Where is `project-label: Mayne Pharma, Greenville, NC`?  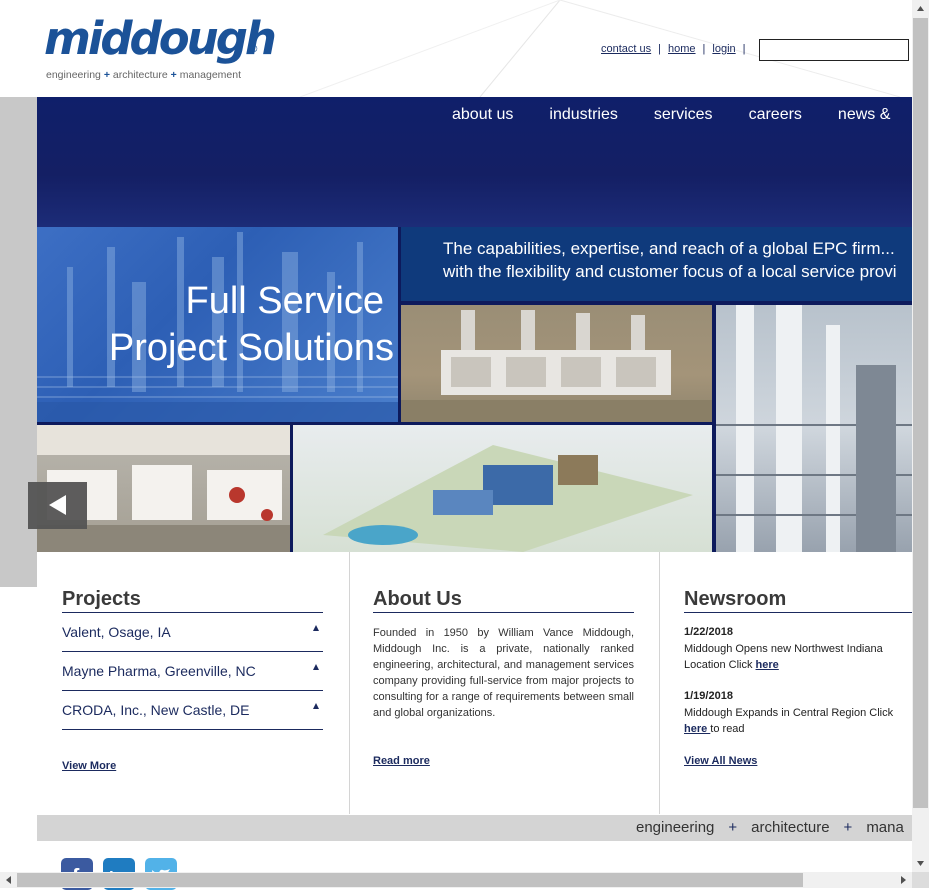
project-label: Mayne Pharma, Greenville, NC is located at coordinates (159, 671).